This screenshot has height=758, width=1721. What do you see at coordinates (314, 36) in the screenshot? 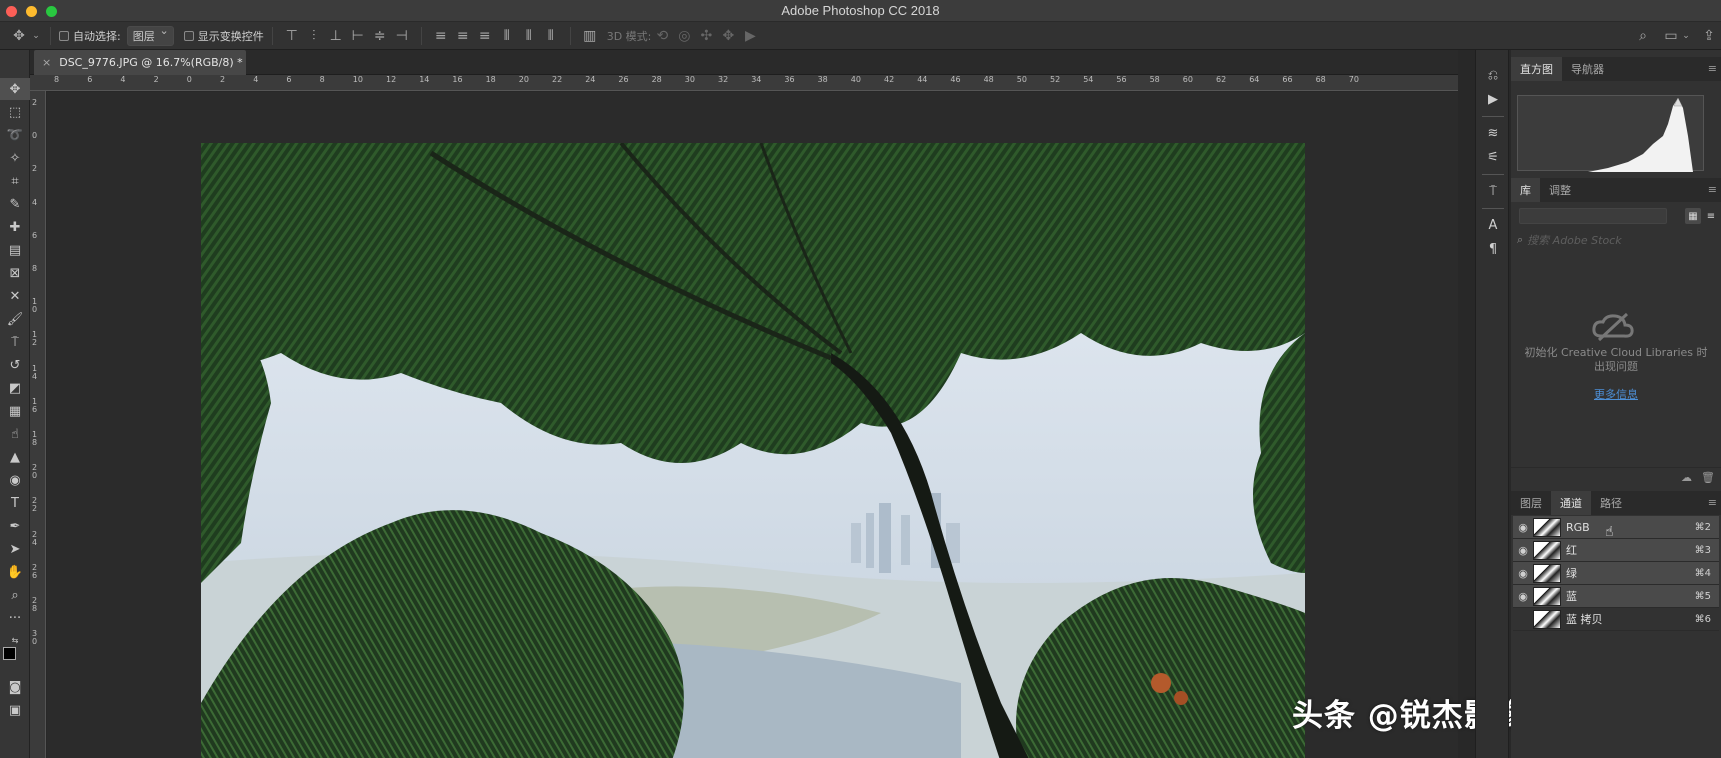
I see `align-vcenter-icon: ⫶` at bounding box center [314, 36].